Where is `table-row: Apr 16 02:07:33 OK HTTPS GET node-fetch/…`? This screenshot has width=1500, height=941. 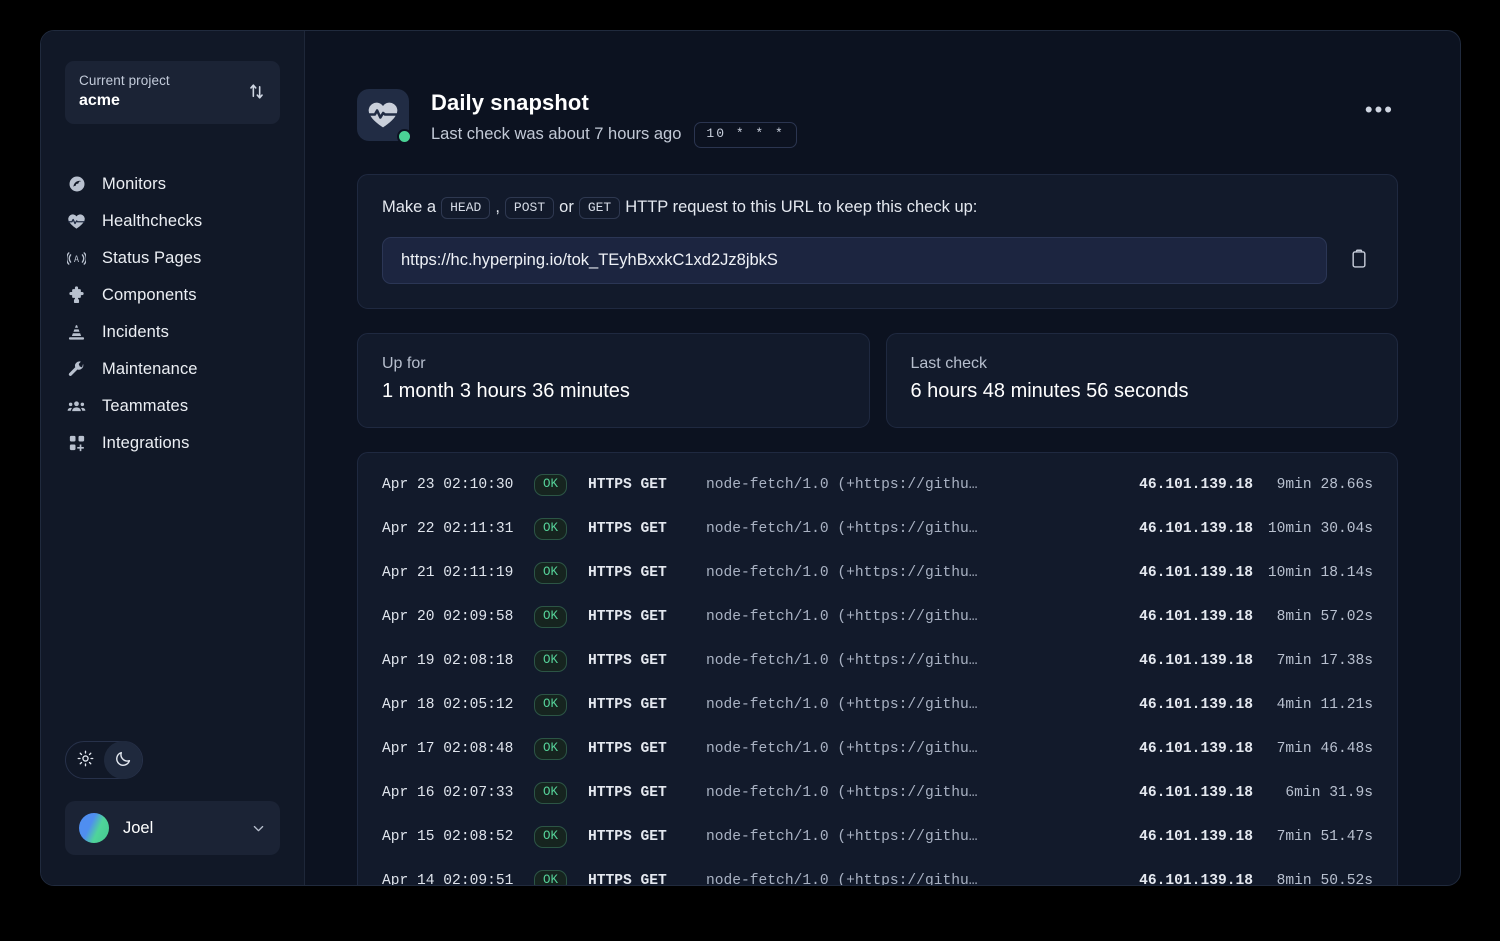 table-row: Apr 16 02:07:33 OK HTTPS GET node-fetch/… is located at coordinates (877, 793).